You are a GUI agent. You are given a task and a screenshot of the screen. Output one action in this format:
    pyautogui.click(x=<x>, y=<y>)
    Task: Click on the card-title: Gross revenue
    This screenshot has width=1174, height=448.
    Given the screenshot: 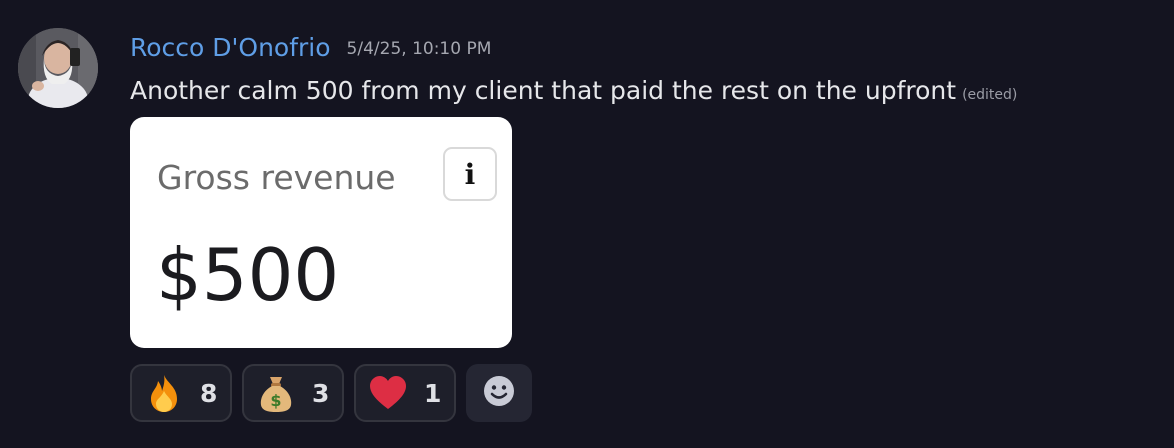 What is the action you would take?
    pyautogui.click(x=276, y=177)
    